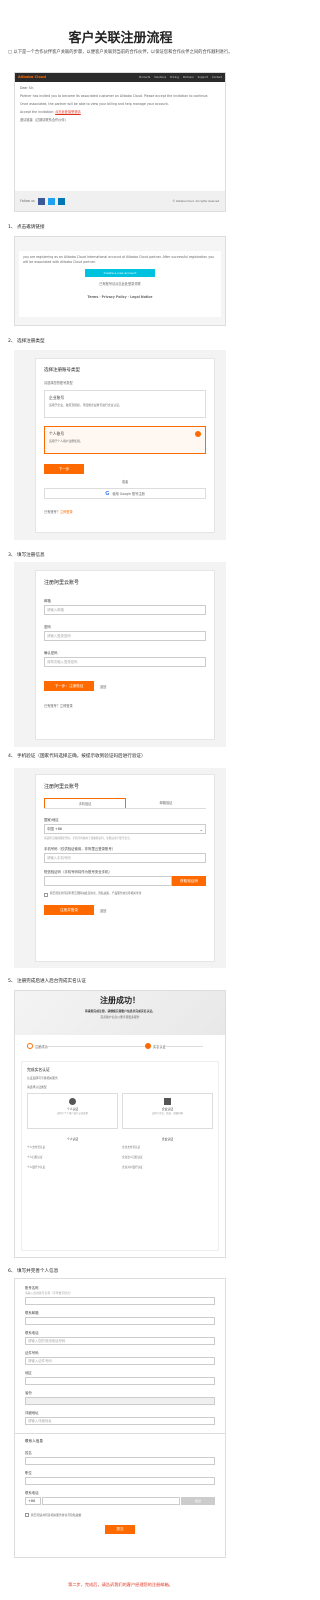 Image resolution: width=320 pixels, height=1600 pixels. What do you see at coordinates (85, 803) in the screenshot?
I see `tab-phone-verification: 手机验证` at bounding box center [85, 803].